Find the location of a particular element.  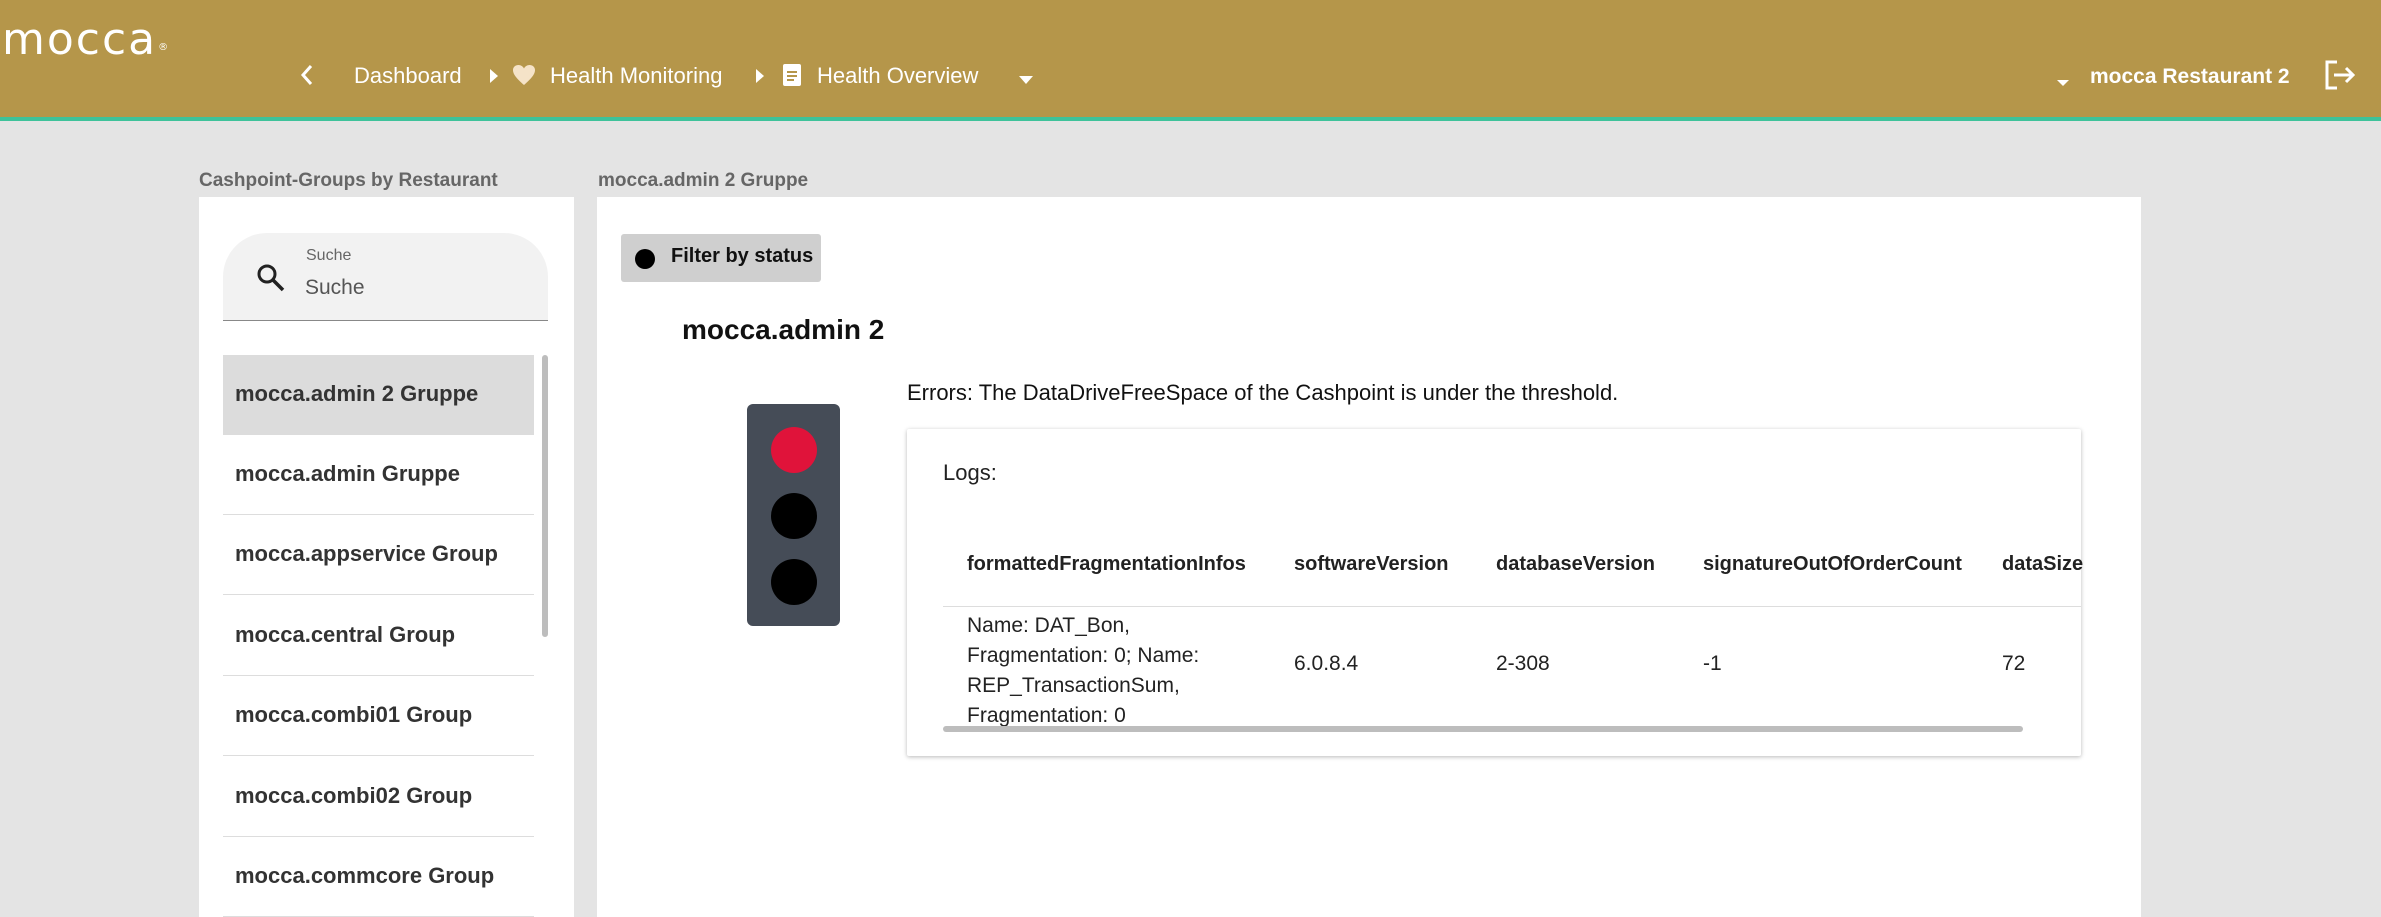

group-item: mocca.admin 2 Gruppe is located at coordinates (378, 395).